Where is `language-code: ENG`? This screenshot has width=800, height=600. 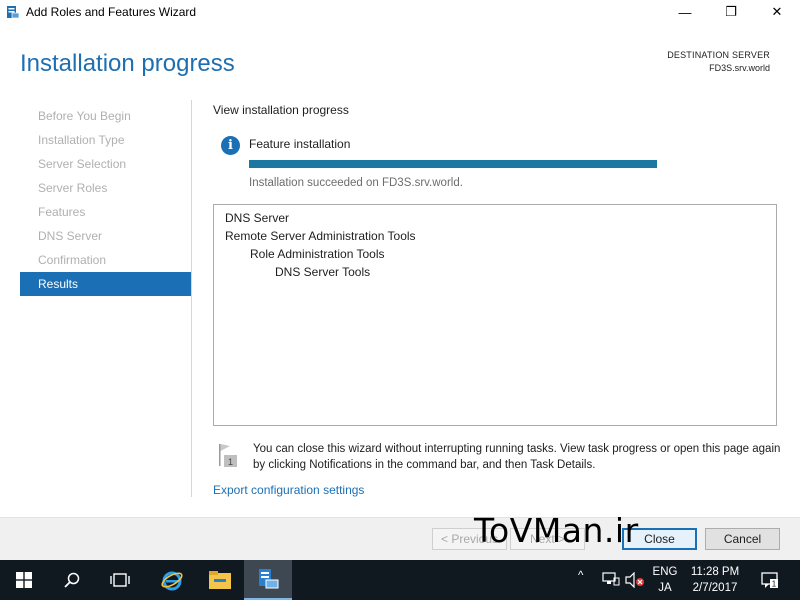 language-code: ENG is located at coordinates (665, 572).